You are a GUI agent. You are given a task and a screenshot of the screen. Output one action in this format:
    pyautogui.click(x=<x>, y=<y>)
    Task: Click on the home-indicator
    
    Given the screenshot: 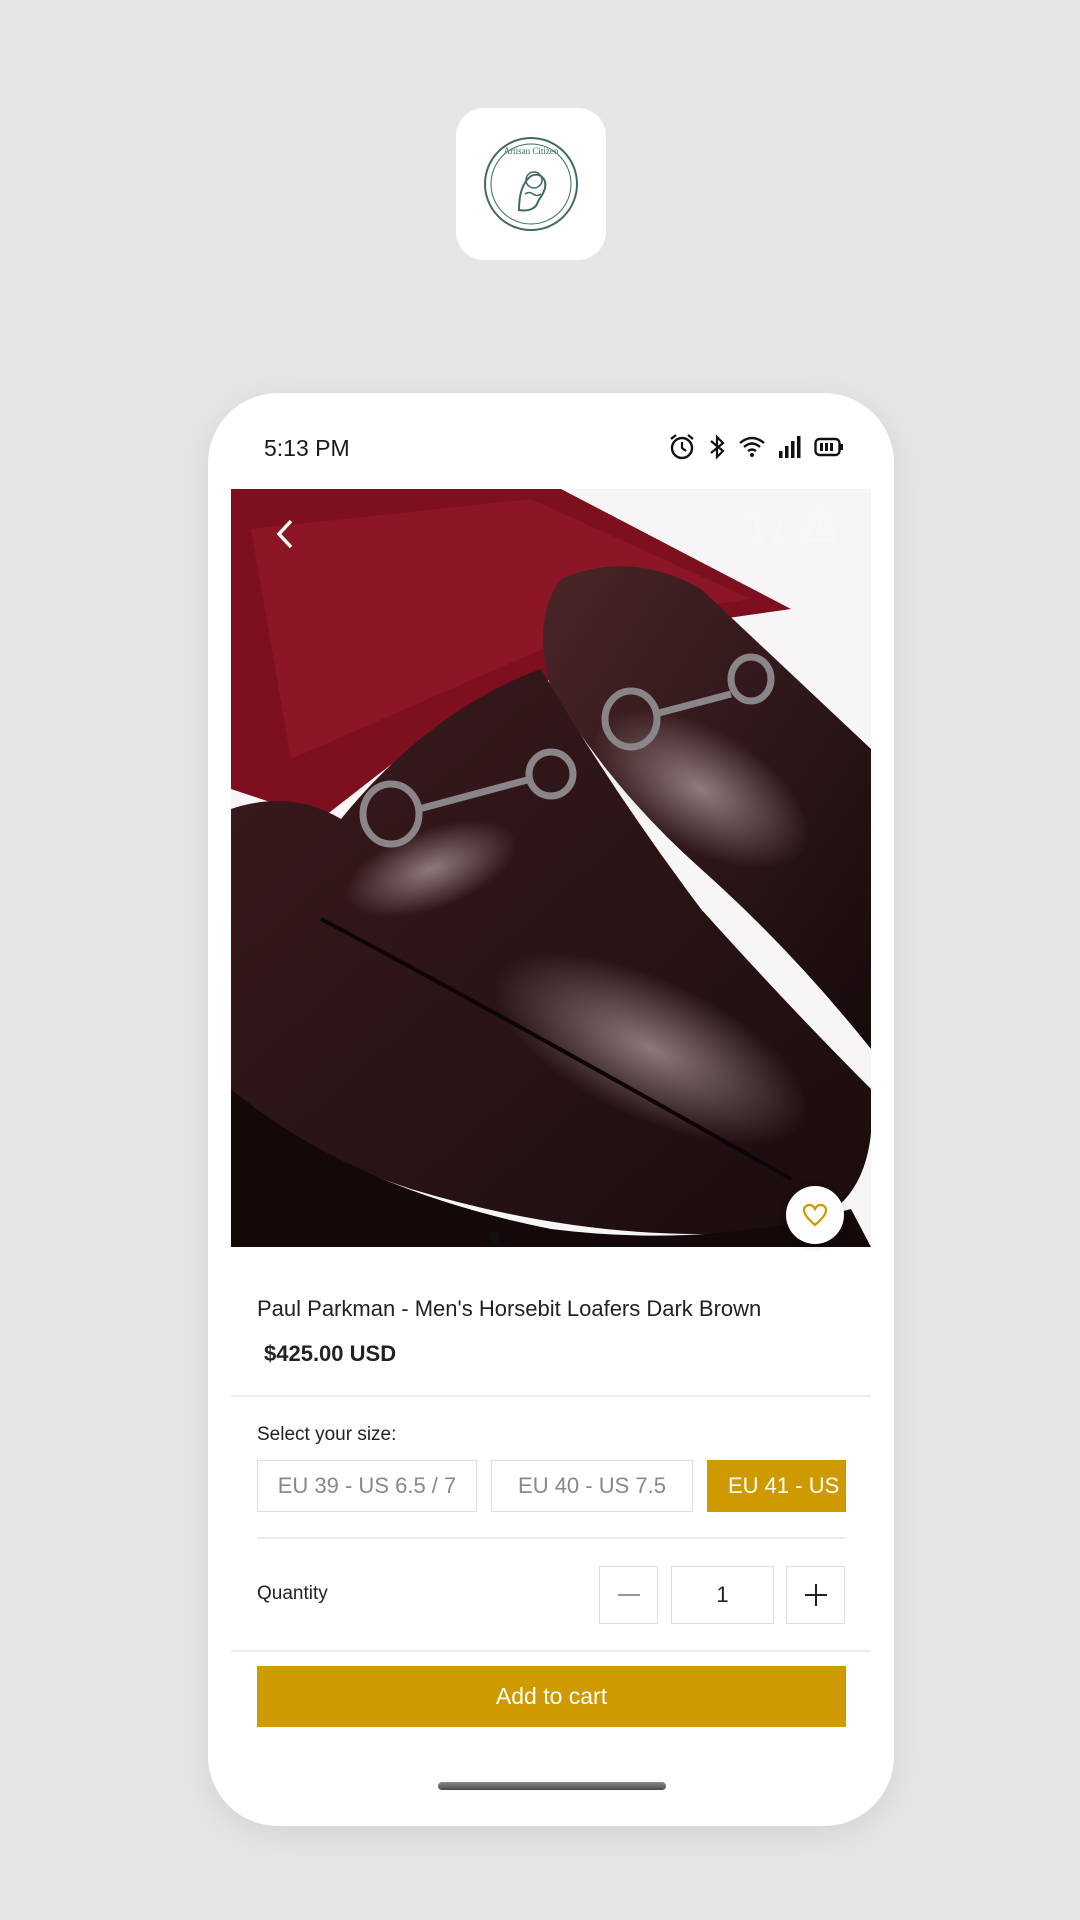 What is the action you would take?
    pyautogui.click(x=552, y=1786)
    